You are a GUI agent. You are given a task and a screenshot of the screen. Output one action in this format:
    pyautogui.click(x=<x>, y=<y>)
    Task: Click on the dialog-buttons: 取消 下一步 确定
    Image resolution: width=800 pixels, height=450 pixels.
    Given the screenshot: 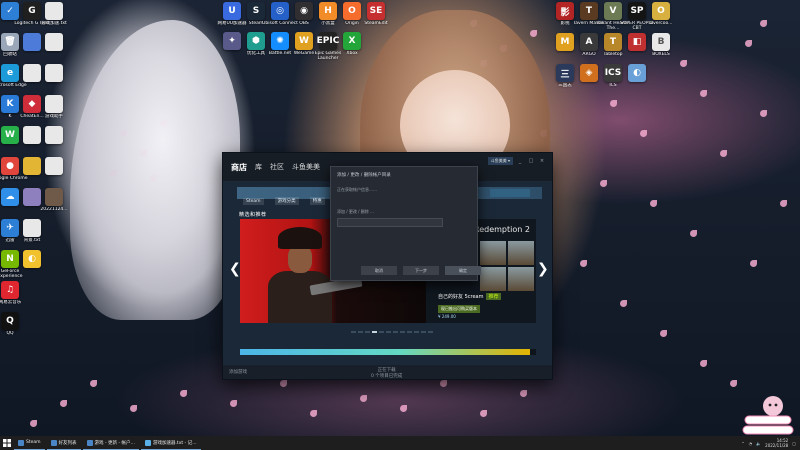 What is the action you would take?
    pyautogui.click(x=421, y=270)
    